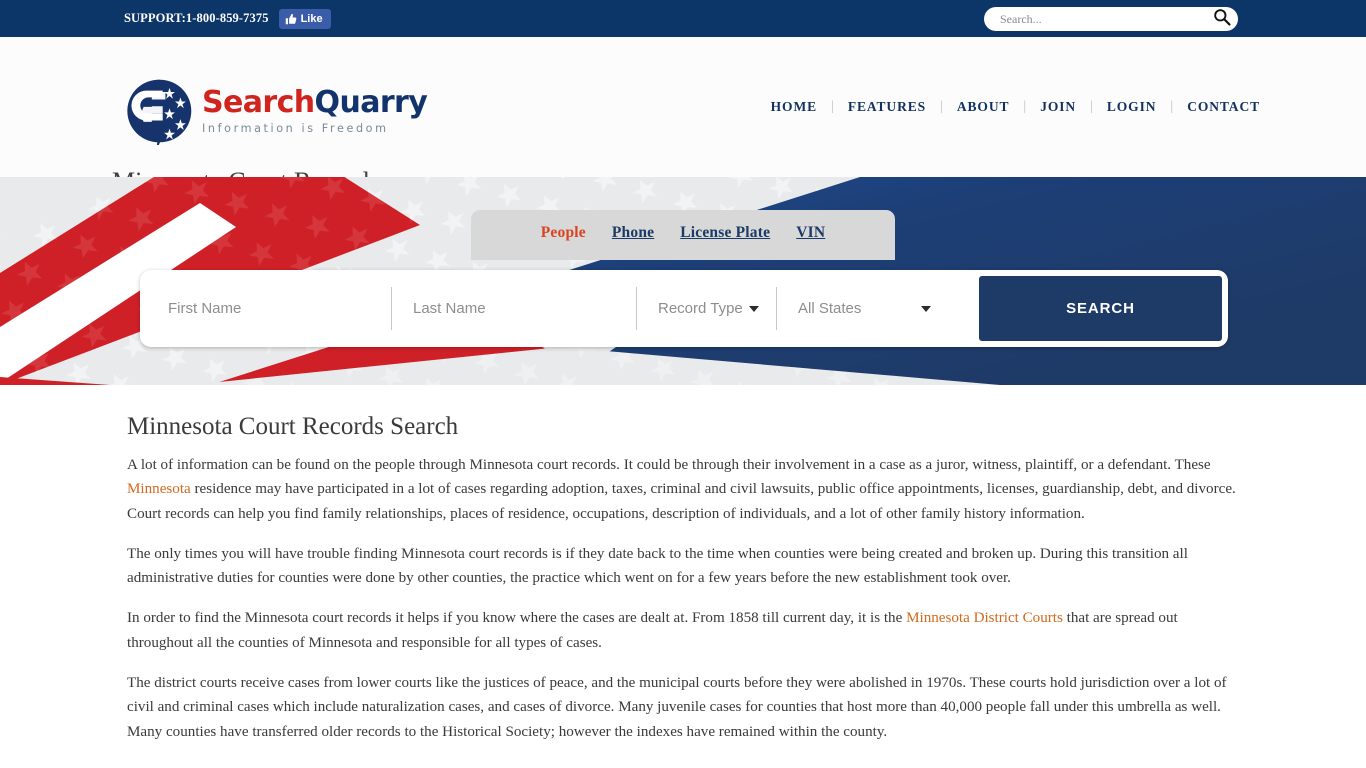 The height and width of the screenshot is (768, 1366). I want to click on last-name-field, so click(513, 308).